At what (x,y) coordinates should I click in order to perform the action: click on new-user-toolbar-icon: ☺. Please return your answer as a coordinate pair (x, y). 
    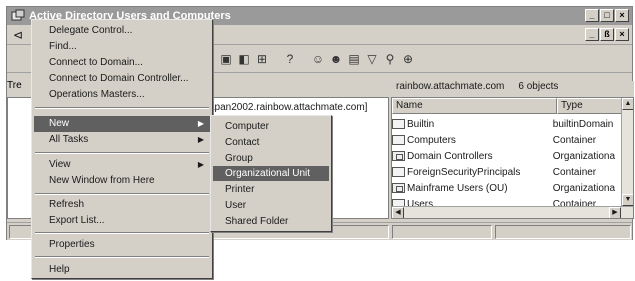
    Looking at the image, I should click on (318, 59).